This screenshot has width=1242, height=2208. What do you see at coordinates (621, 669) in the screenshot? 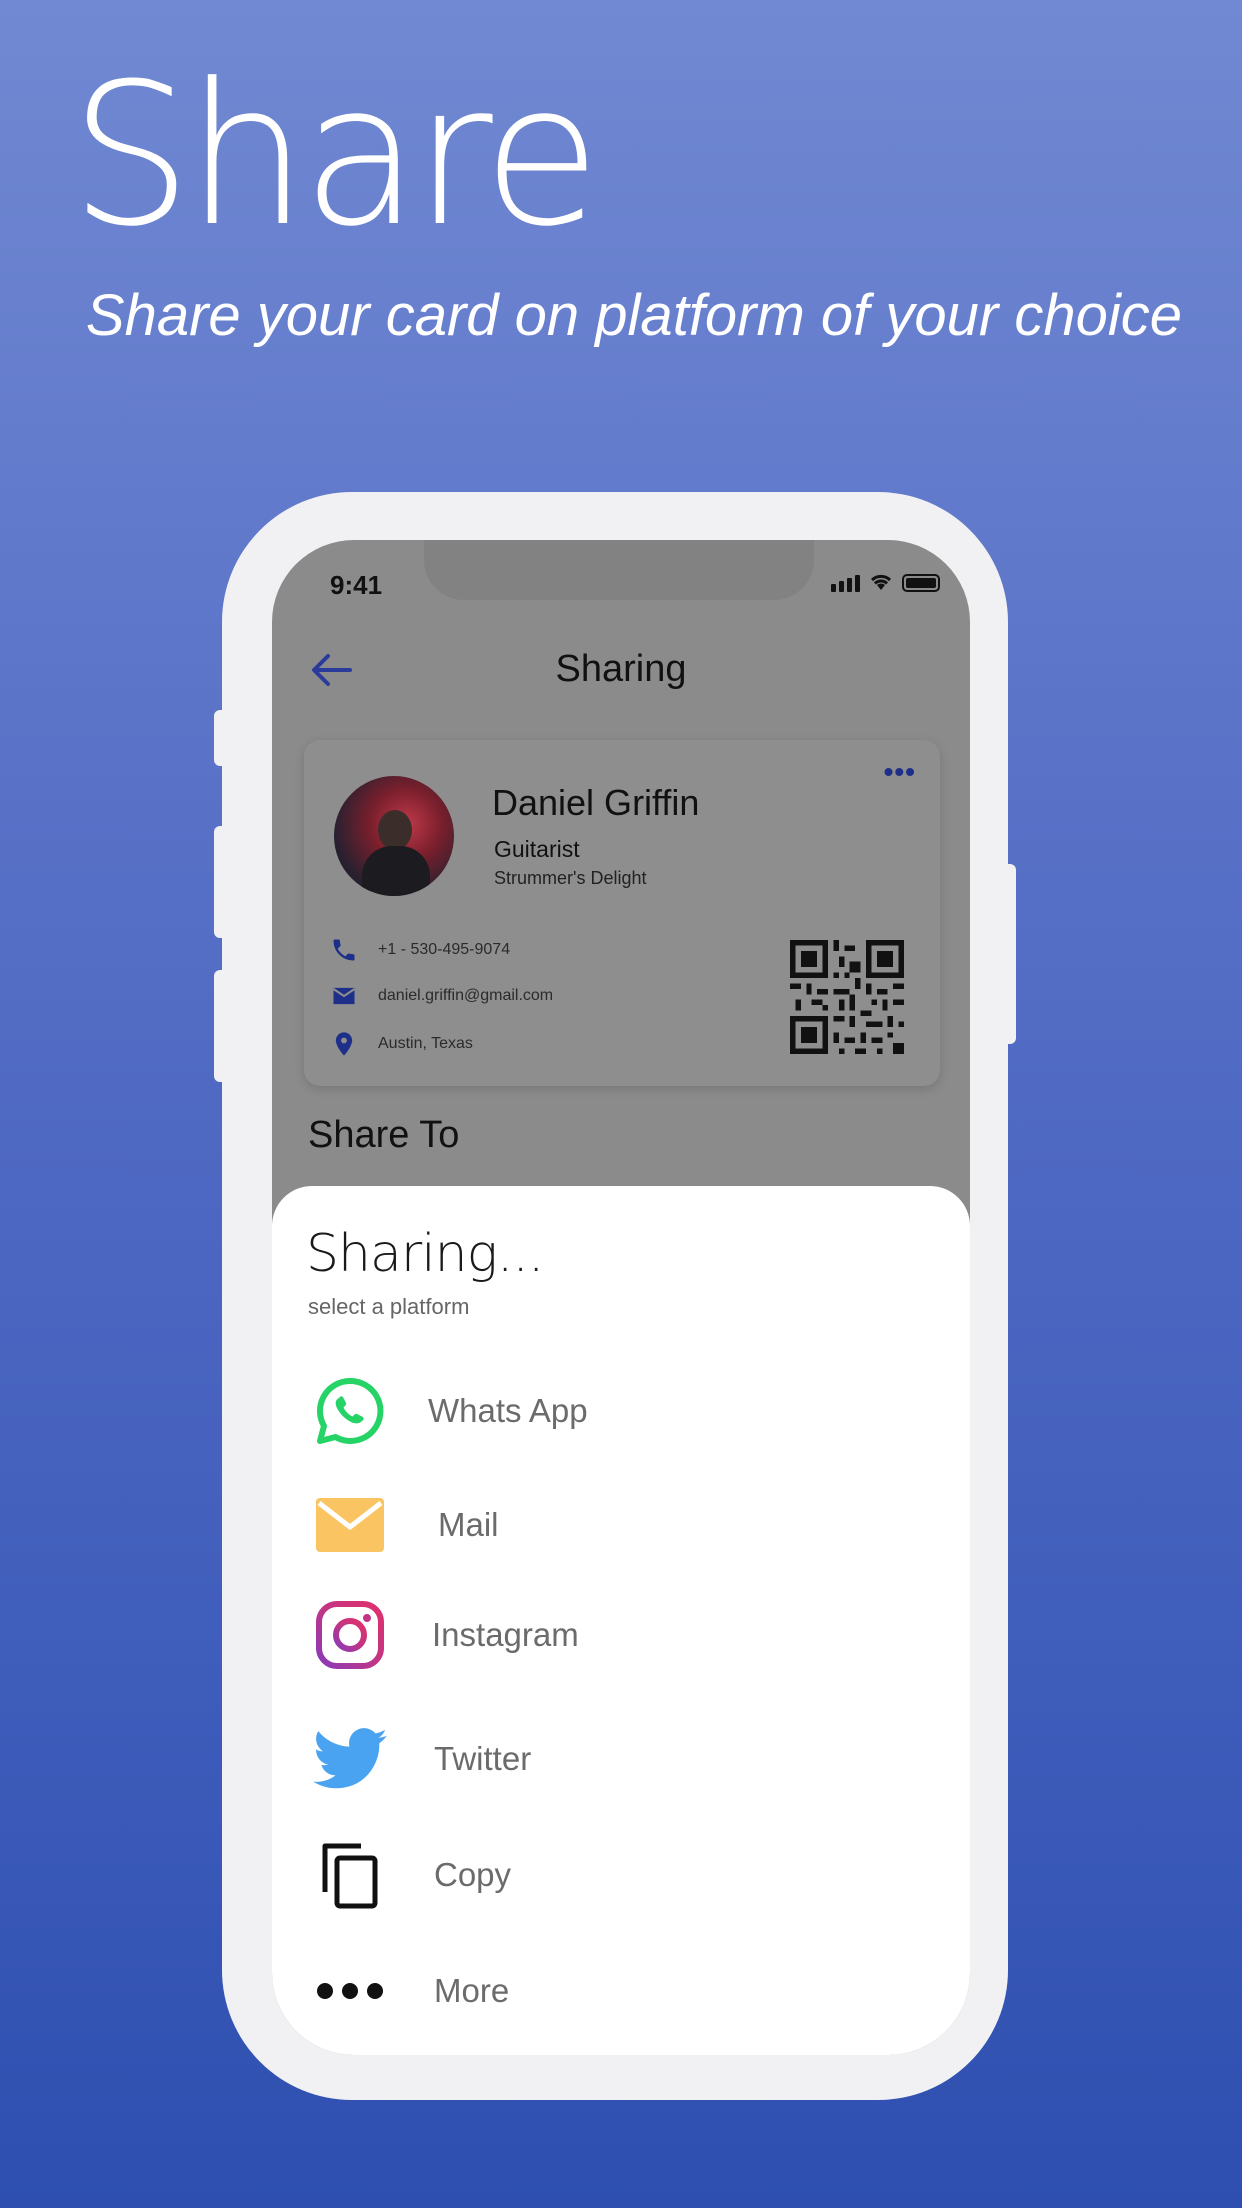
I see `page-title: Sharing` at bounding box center [621, 669].